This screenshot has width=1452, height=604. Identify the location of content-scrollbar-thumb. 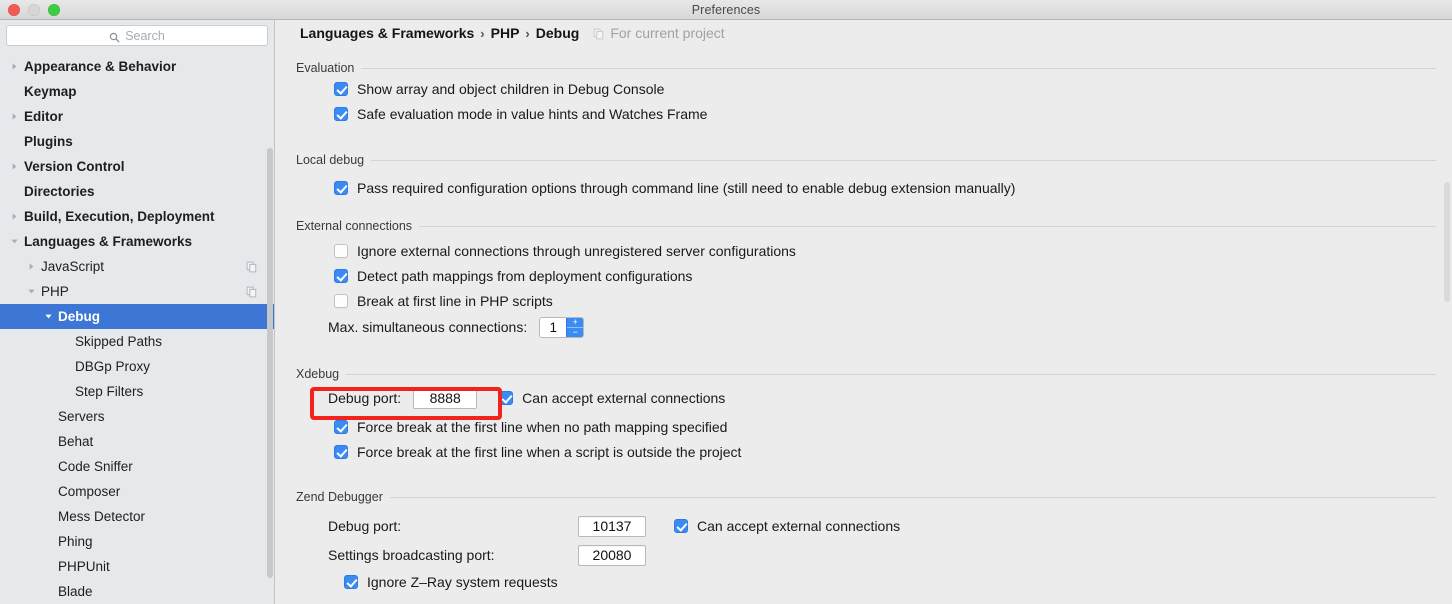
(1447, 242).